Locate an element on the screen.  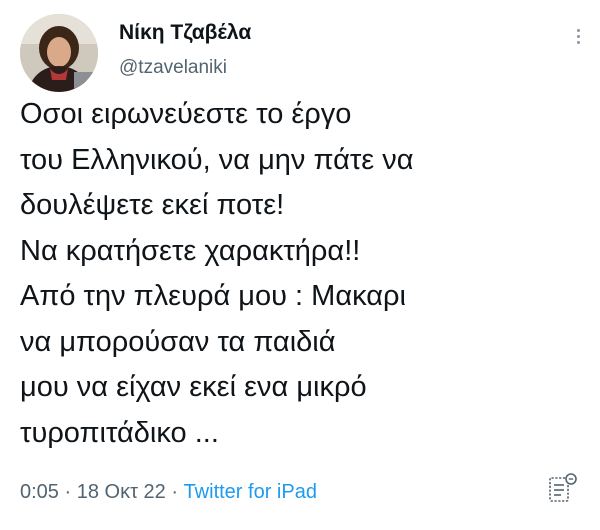
avatar is located at coordinates (59, 53).